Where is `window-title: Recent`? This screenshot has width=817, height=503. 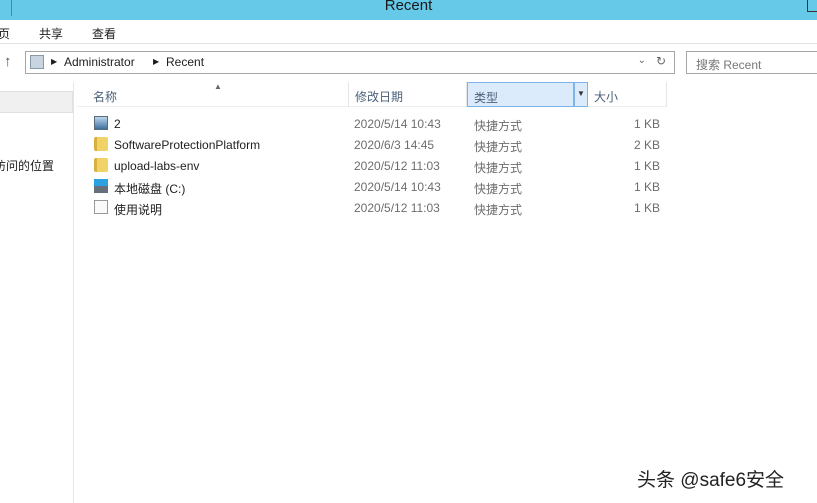
window-title: Recent is located at coordinates (408, 7).